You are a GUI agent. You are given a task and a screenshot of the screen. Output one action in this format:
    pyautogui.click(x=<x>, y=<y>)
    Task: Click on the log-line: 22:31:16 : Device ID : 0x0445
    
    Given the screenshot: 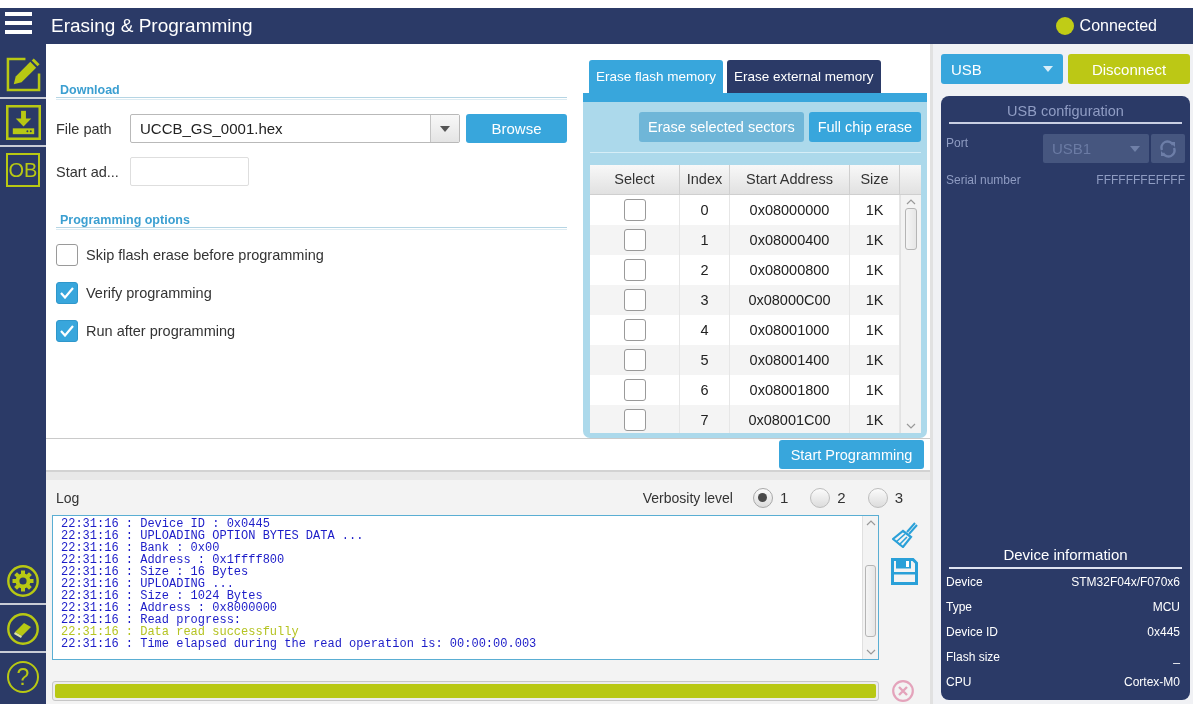 What is the action you would take?
    pyautogui.click(x=165, y=524)
    